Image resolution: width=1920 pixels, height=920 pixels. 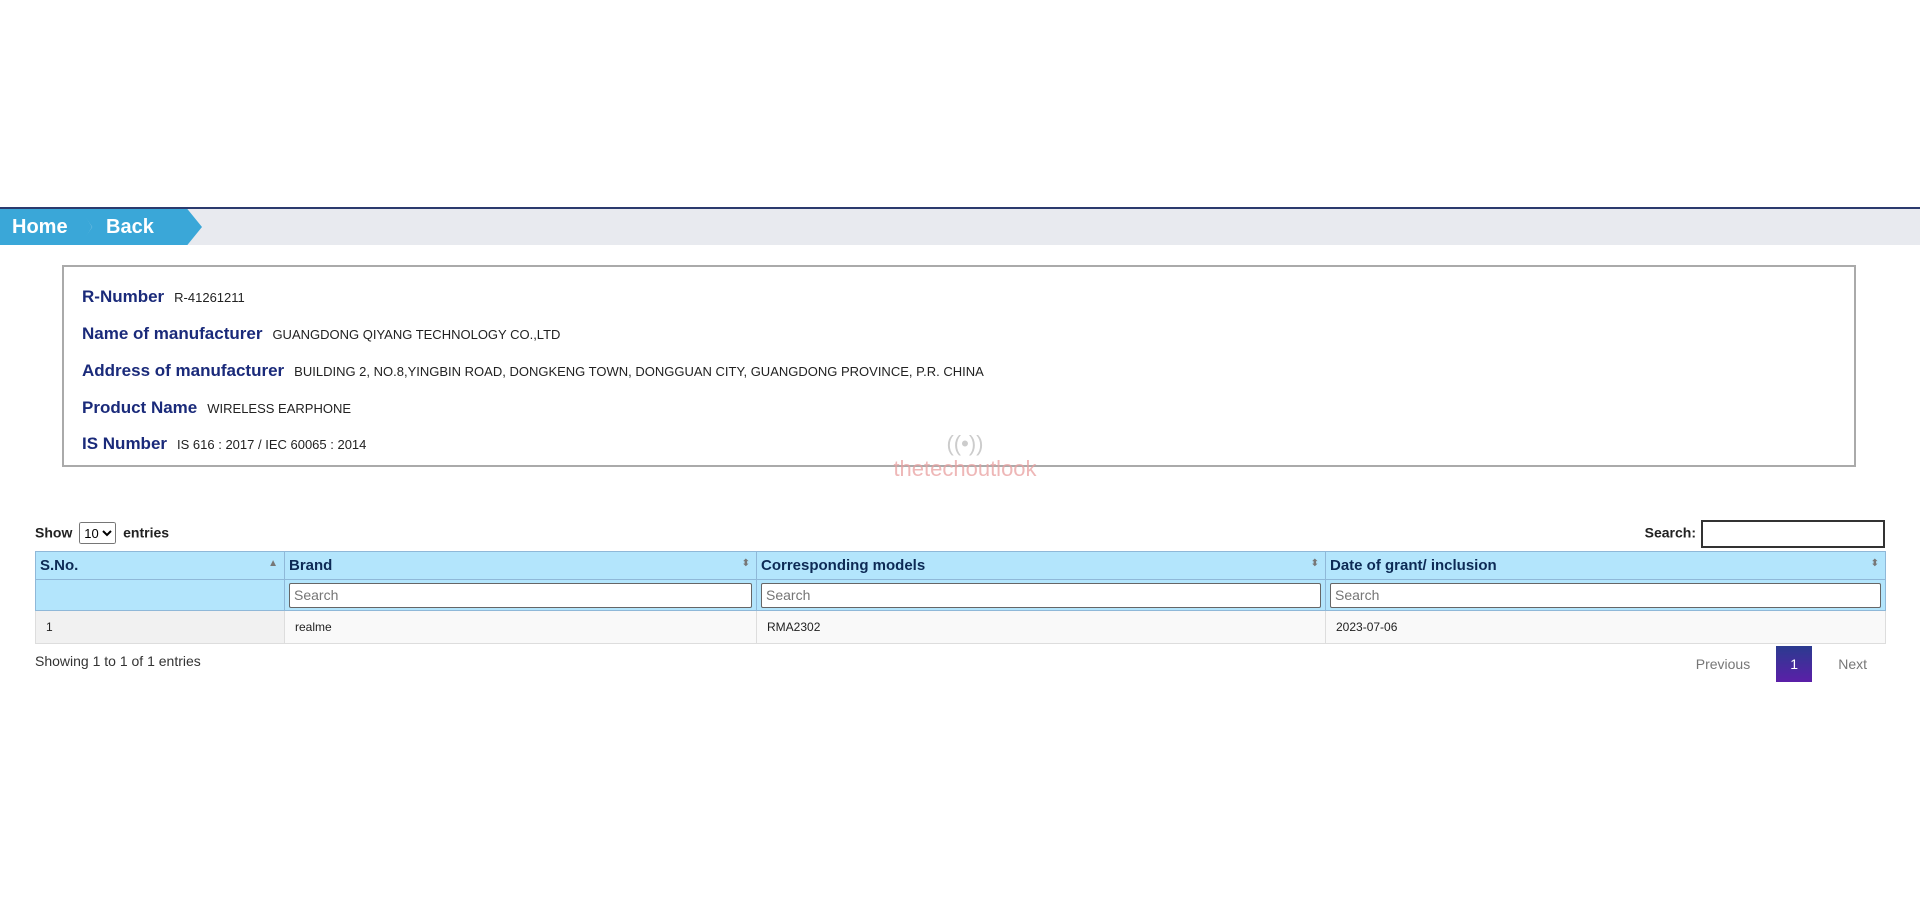 I want to click on page-length-select: 10, so click(x=98, y=533).